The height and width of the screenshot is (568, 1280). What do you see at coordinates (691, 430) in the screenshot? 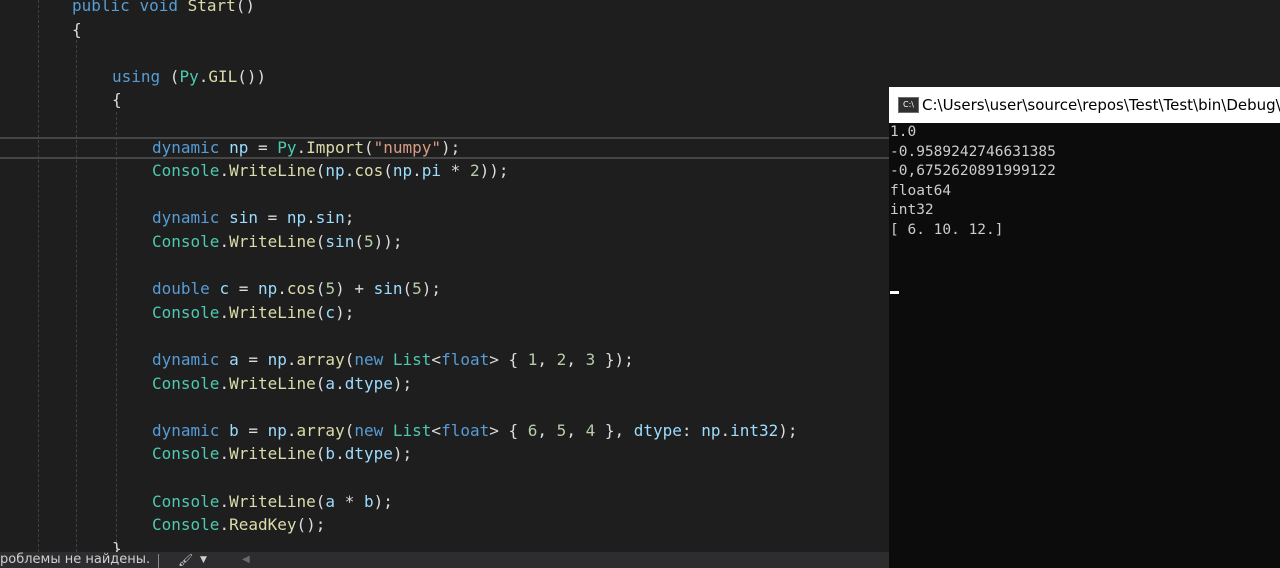
I see `code-token: :` at bounding box center [691, 430].